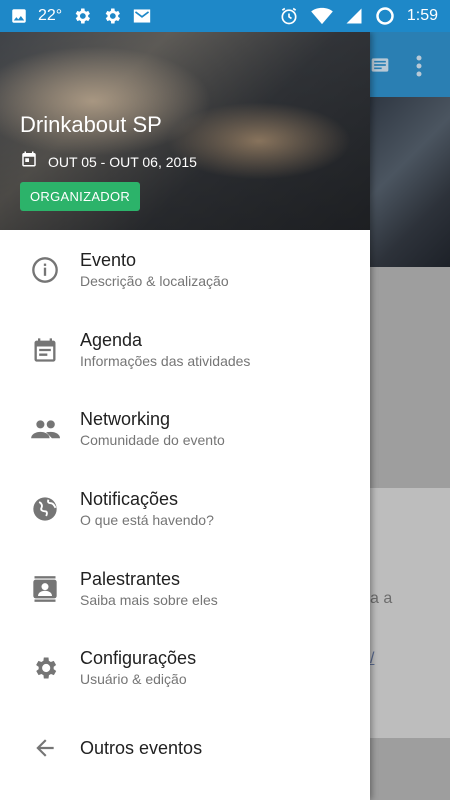  What do you see at coordinates (45, 509) in the screenshot?
I see `globe-icon` at bounding box center [45, 509].